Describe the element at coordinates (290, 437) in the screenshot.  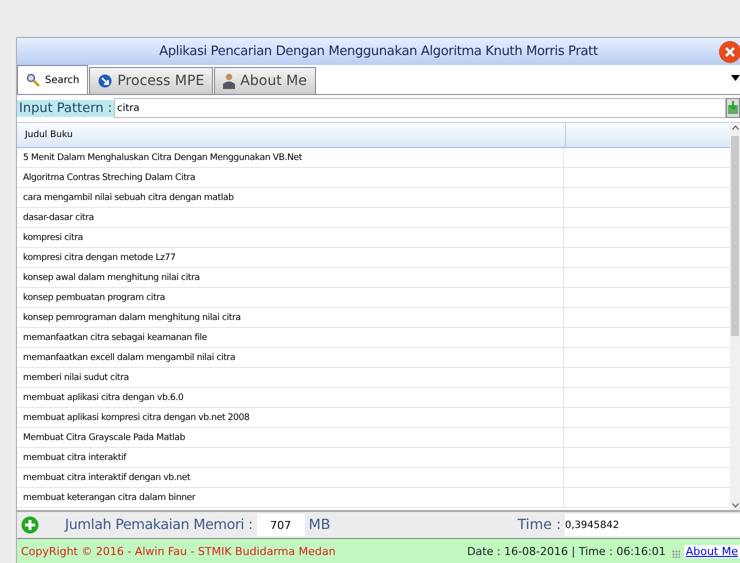
I see `table-cell: Membuat Citra Grayscale Pada Matlab` at that location.